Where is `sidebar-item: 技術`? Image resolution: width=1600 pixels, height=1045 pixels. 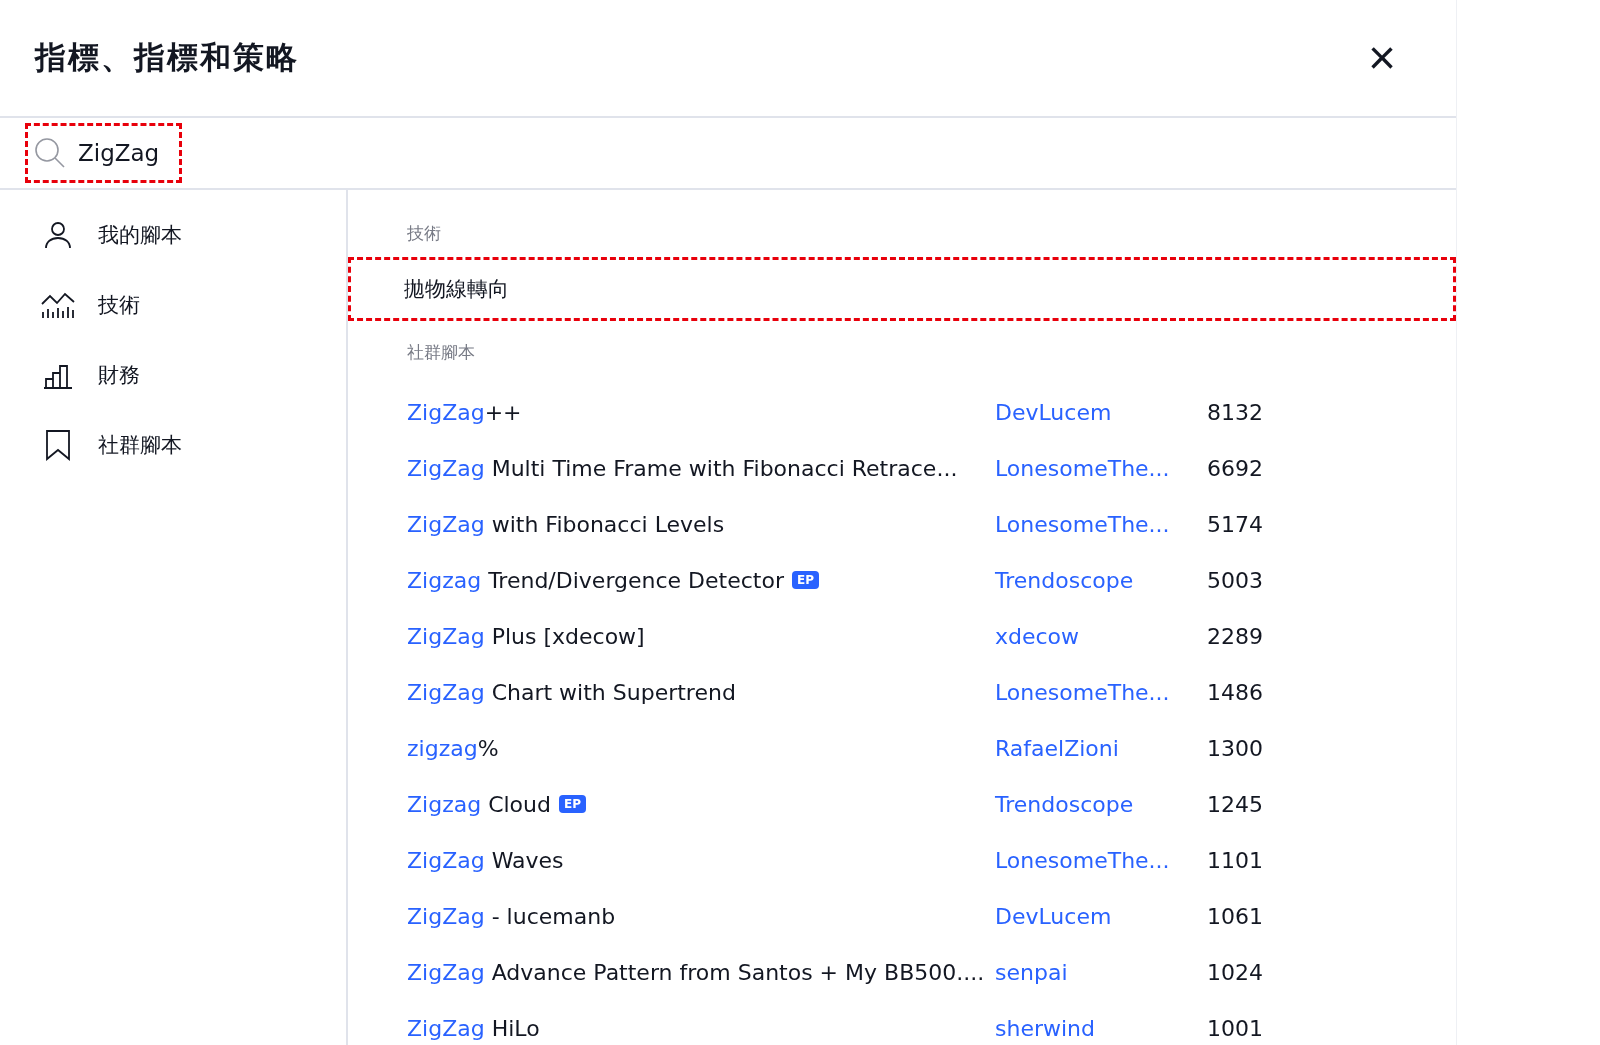
sidebar-item: 技術 is located at coordinates (173, 305).